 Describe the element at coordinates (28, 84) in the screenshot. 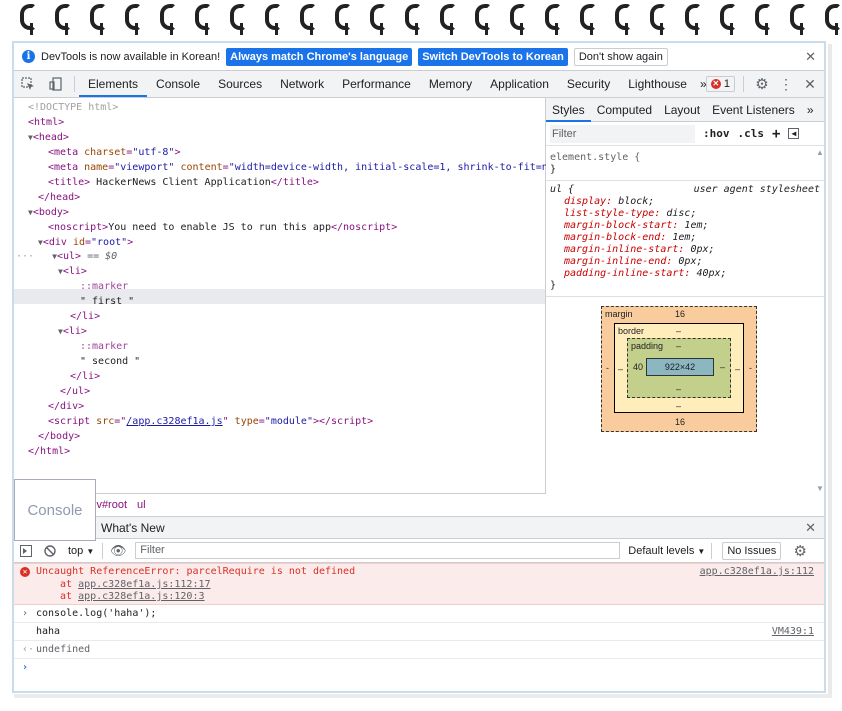

I see `inspect-element-icon` at that location.